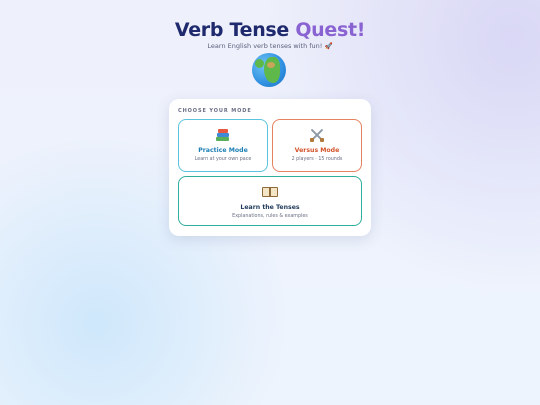 Image resolution: width=540 pixels, height=405 pixels. What do you see at coordinates (223, 159) in the screenshot?
I see `practice-mode-description: Learn at your own pace` at bounding box center [223, 159].